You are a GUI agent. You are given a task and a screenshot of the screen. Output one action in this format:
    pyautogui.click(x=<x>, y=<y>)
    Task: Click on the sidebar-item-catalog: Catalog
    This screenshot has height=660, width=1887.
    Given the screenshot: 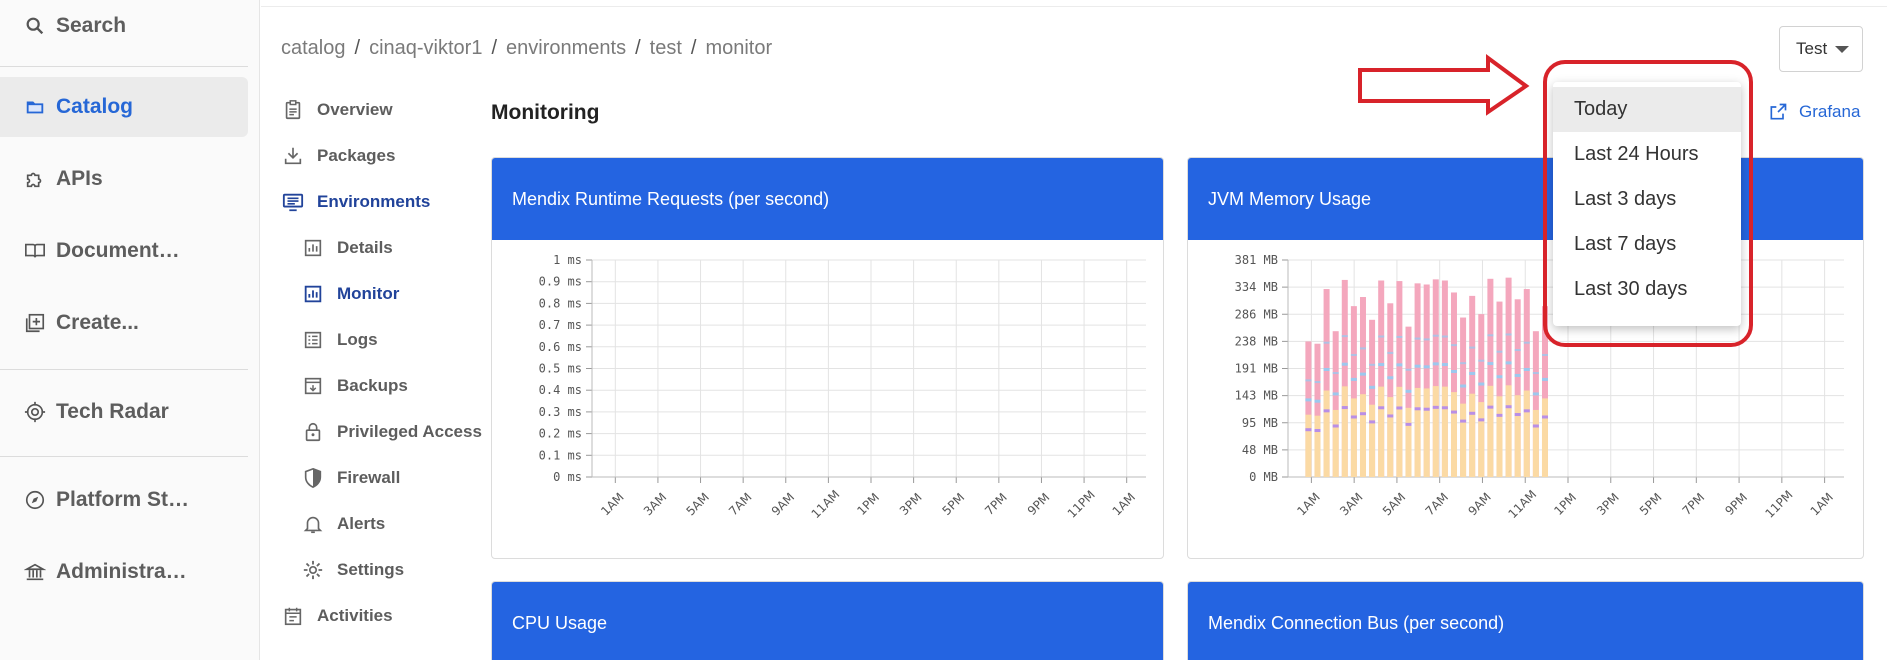 What is the action you would take?
    pyautogui.click(x=124, y=107)
    